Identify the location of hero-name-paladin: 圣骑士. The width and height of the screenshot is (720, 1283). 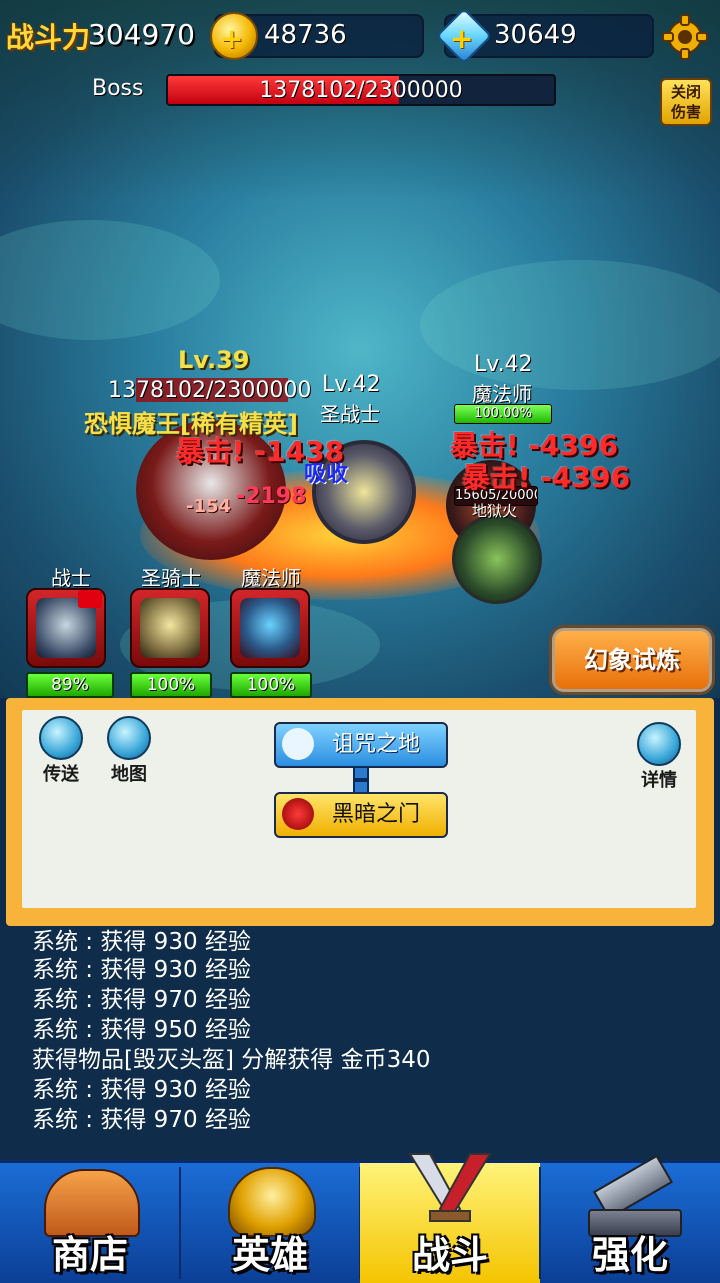
(171, 578).